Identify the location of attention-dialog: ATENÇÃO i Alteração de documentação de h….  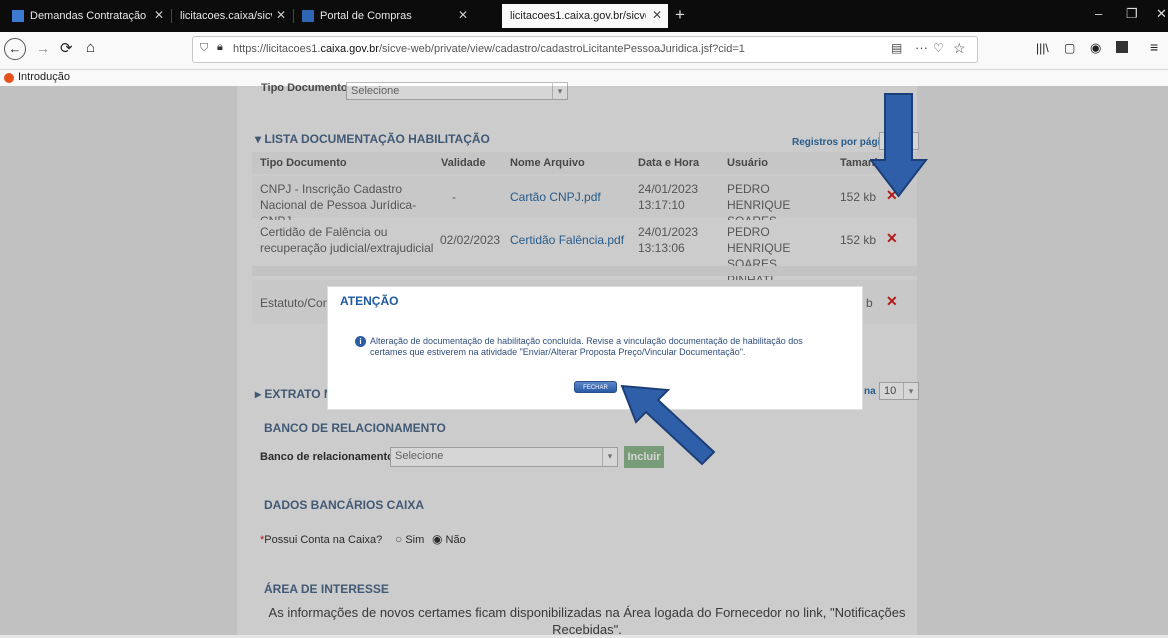
(595, 348).